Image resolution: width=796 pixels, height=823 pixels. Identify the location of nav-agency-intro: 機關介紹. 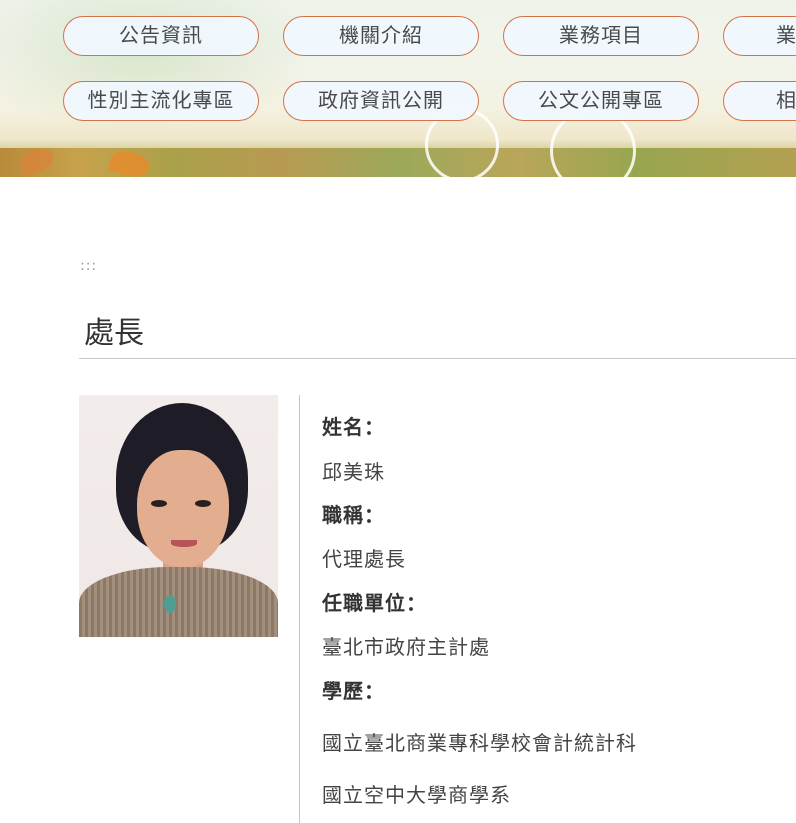
(381, 36).